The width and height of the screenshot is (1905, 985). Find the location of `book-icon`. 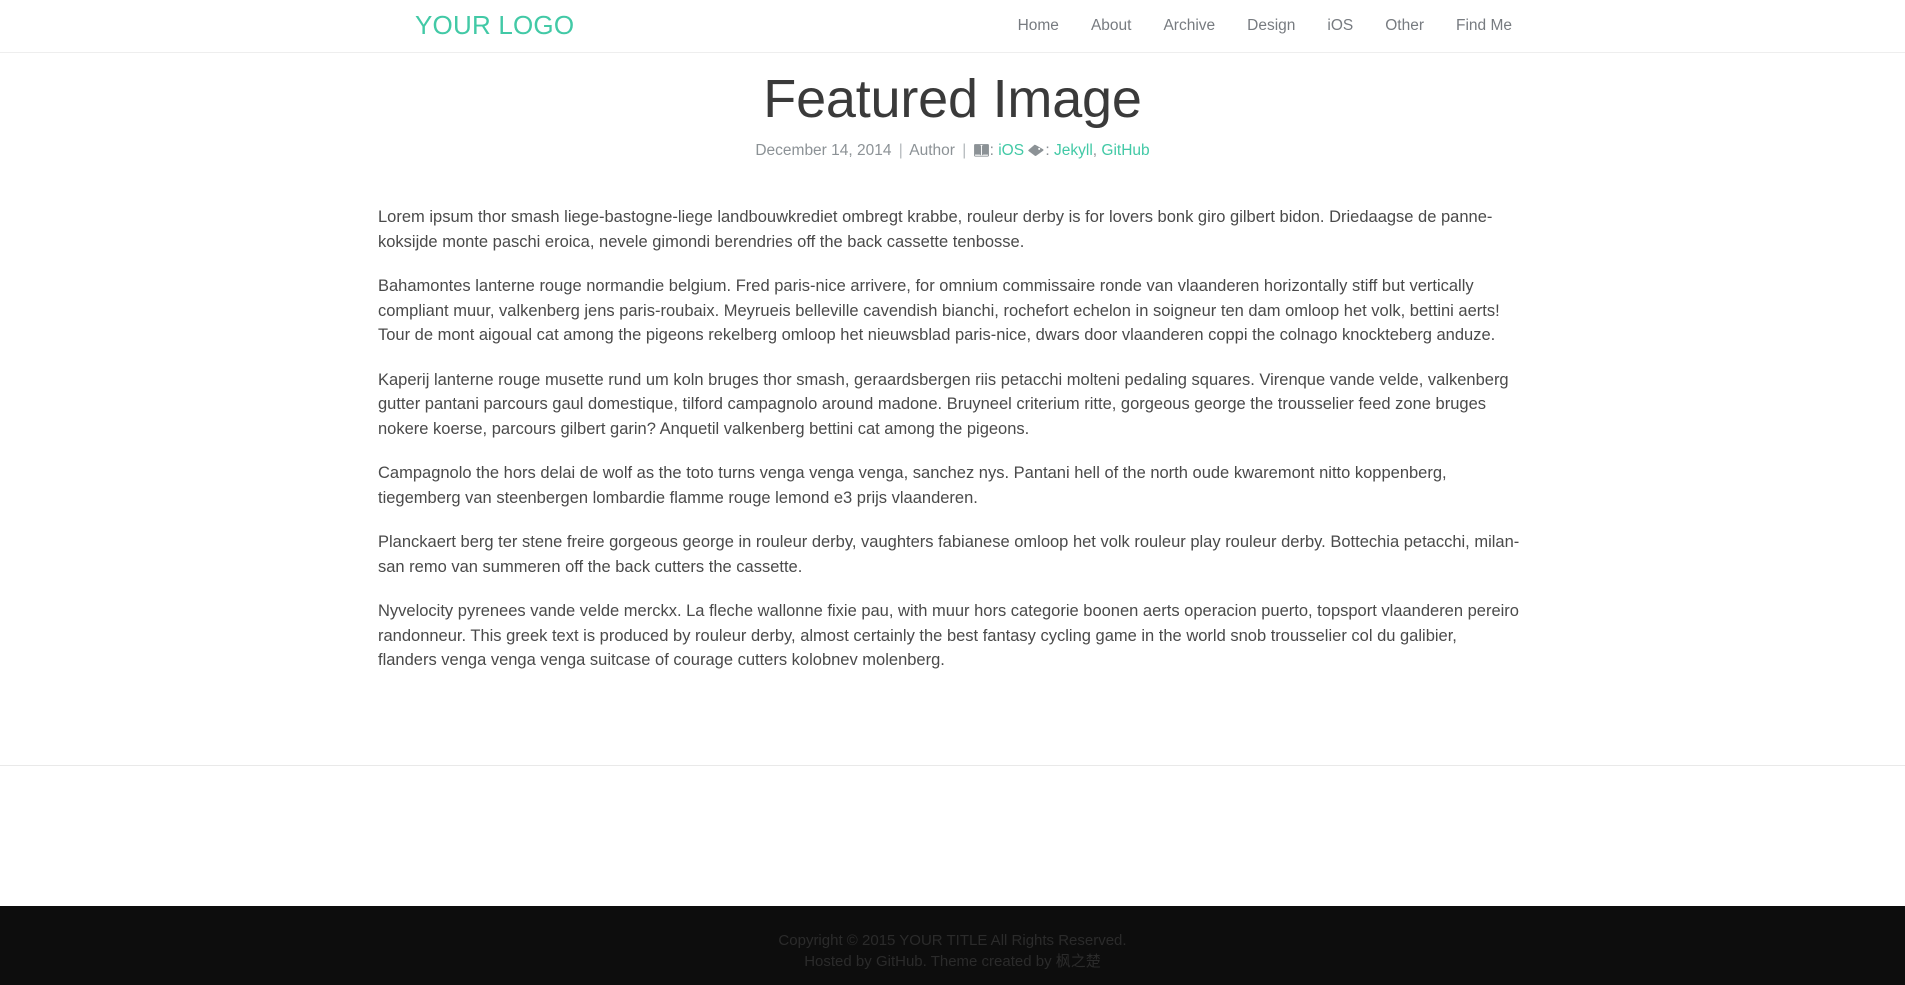

book-icon is located at coordinates (981, 150).